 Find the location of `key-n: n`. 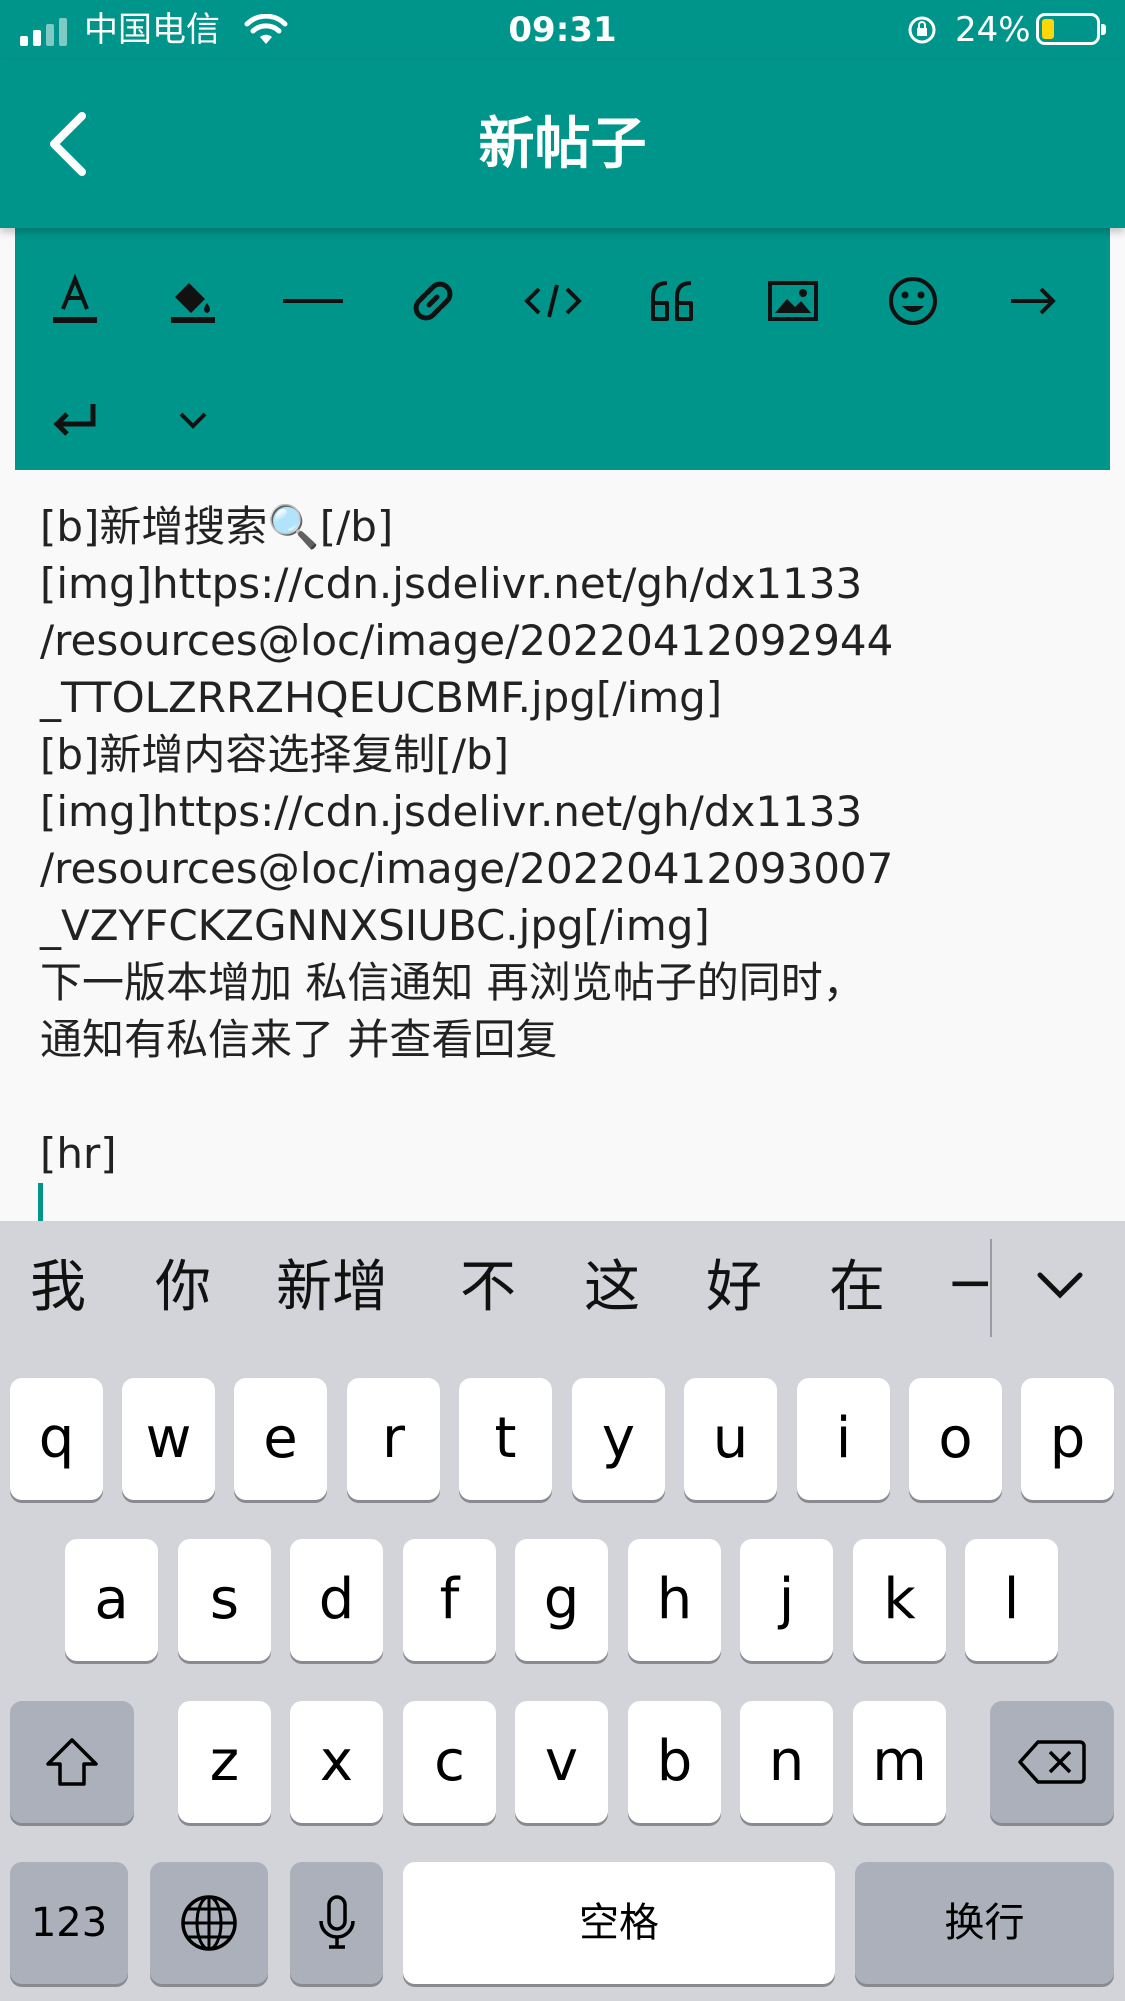

key-n: n is located at coordinates (786, 1762).